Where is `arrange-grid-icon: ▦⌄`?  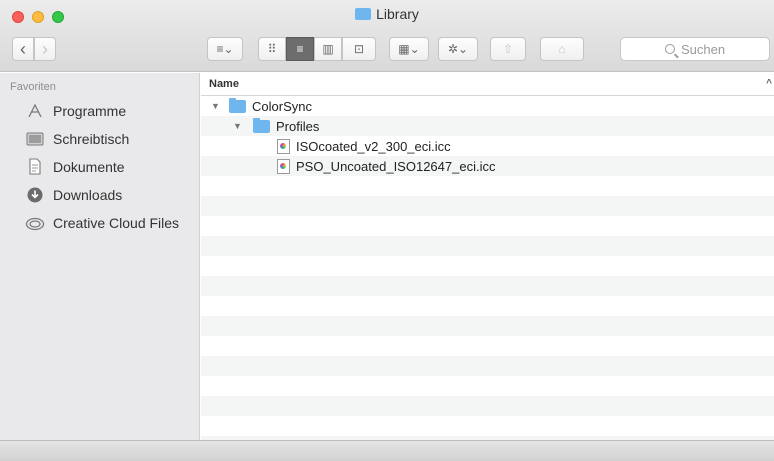
arrange-grid-icon: ▦⌄ is located at coordinates (409, 49).